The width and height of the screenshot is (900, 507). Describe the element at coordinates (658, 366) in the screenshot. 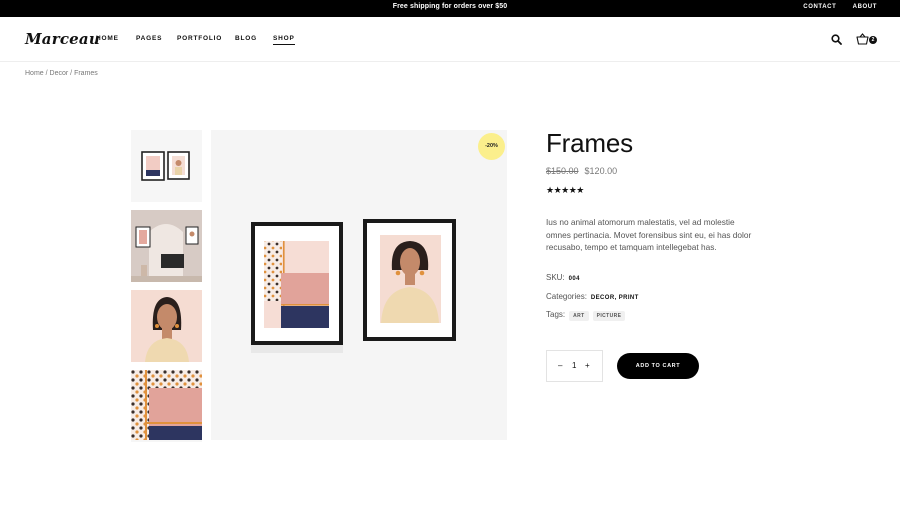

I see `add-to-cart-button: ADD TO CART` at that location.